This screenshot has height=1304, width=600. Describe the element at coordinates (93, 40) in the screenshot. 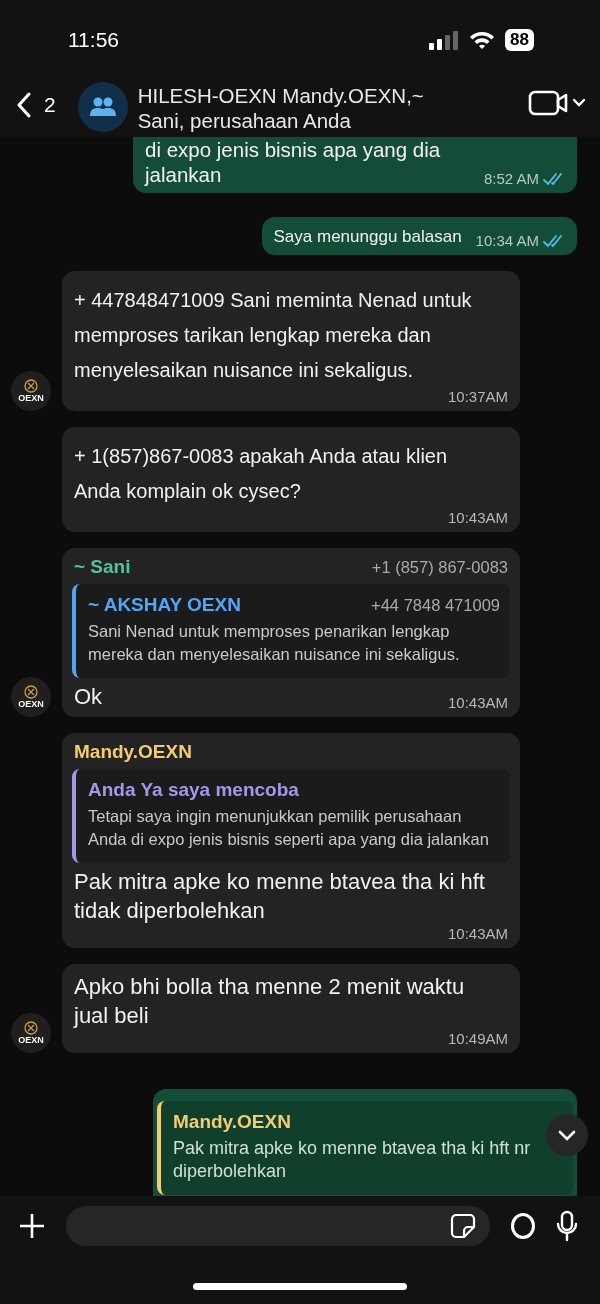

I see `status-time: 11:56` at that location.